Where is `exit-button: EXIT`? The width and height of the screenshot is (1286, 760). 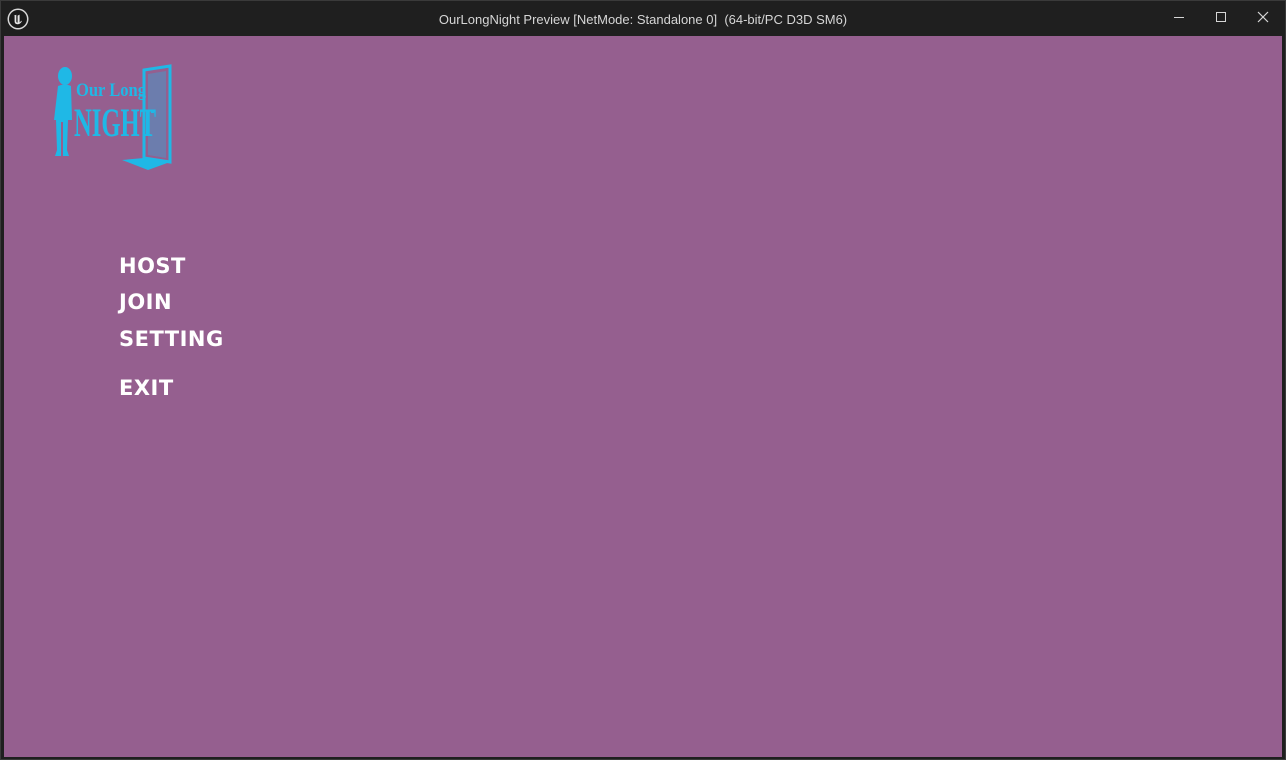 exit-button: EXIT is located at coordinates (146, 388).